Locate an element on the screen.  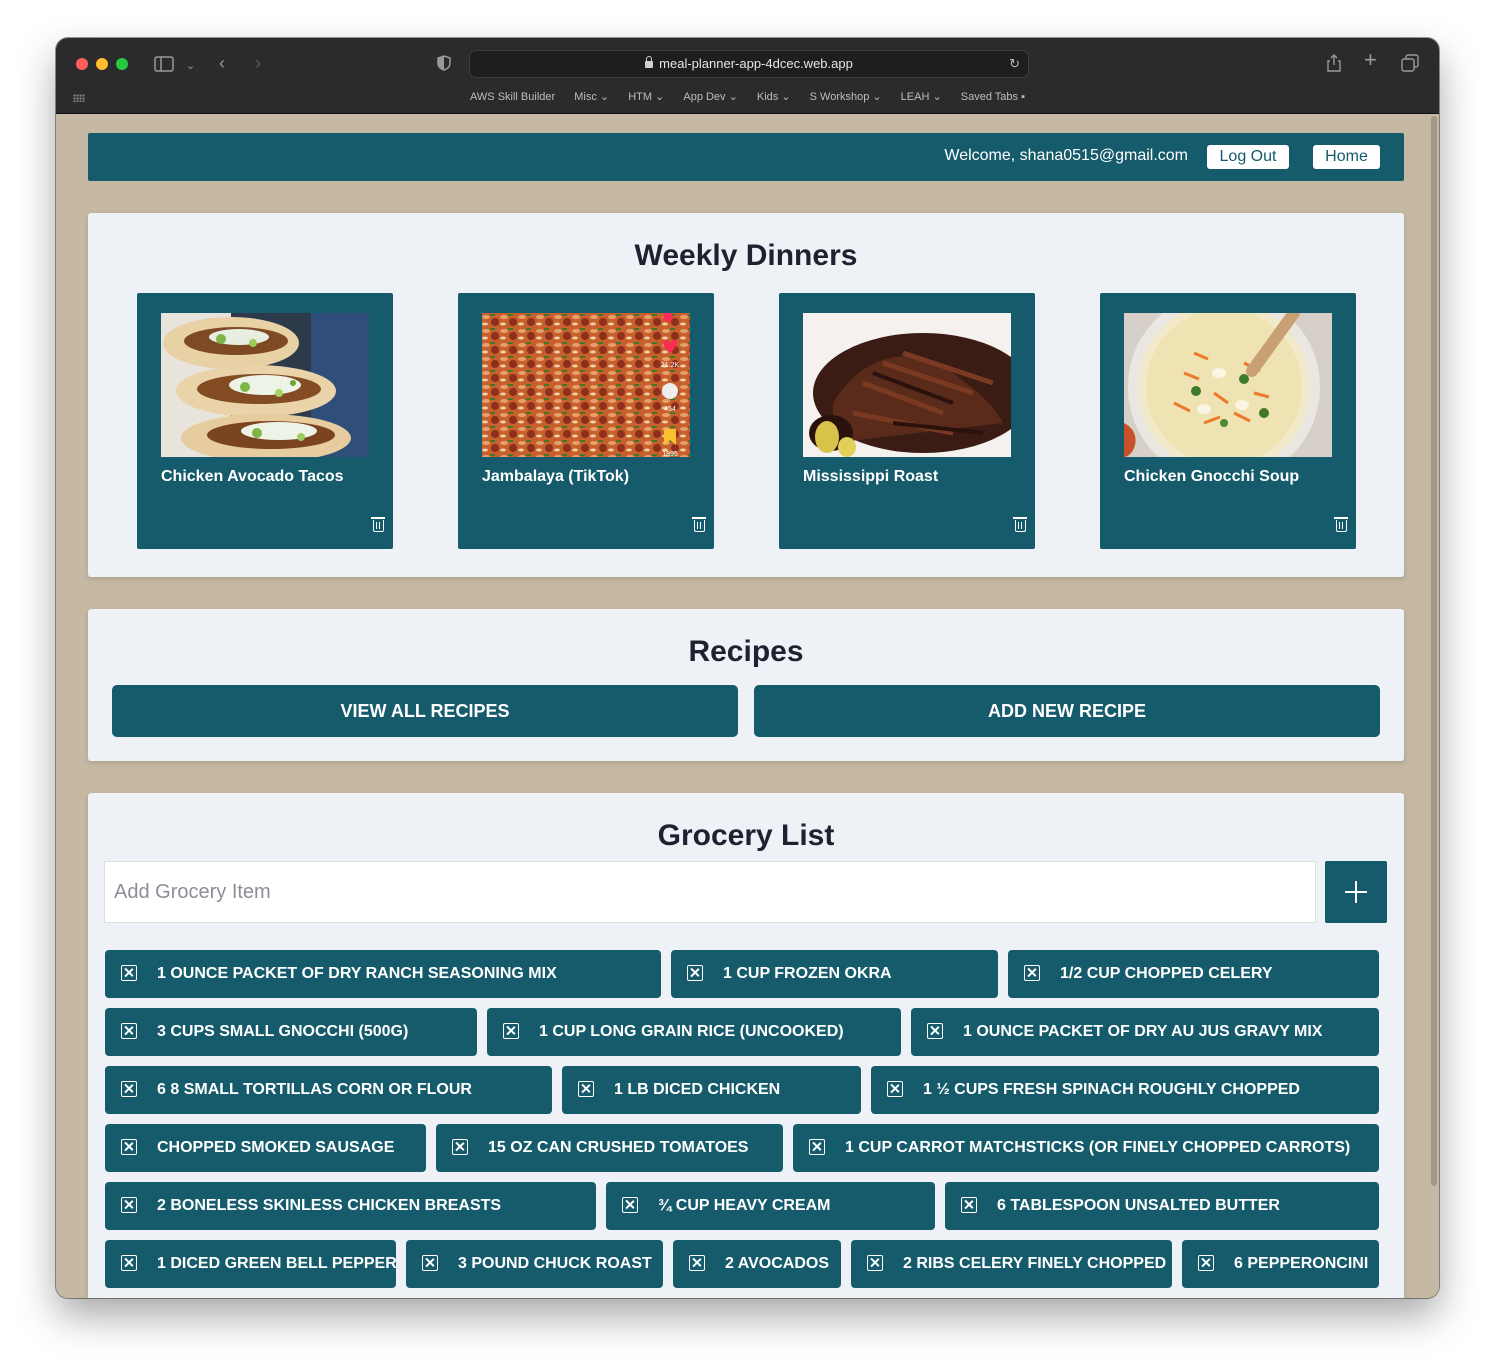
grocery-item: 1 CUP FROZEN OKRA is located at coordinates (834, 974).